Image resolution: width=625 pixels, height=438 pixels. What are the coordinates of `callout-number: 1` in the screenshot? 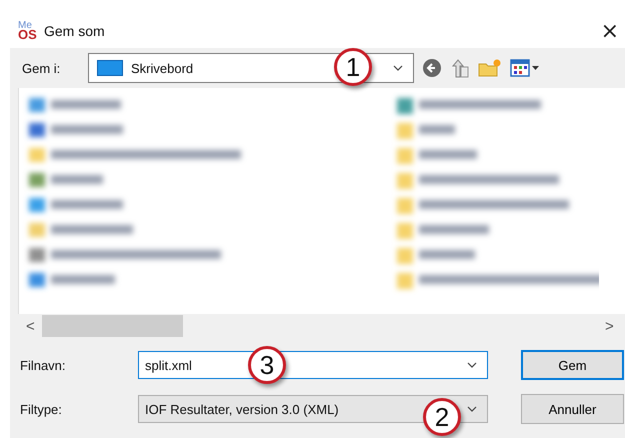 It's located at (353, 67).